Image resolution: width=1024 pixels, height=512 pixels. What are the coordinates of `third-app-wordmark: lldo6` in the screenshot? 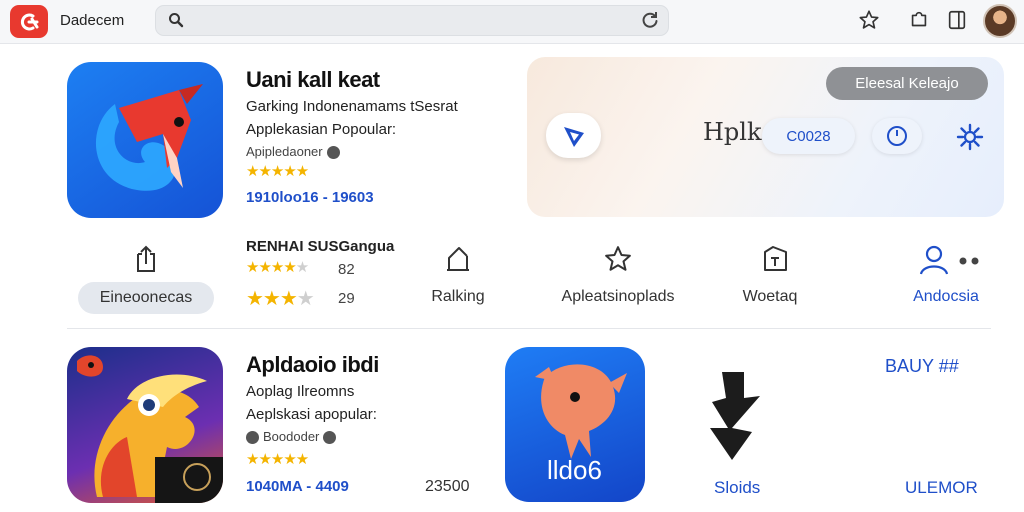 It's located at (574, 470).